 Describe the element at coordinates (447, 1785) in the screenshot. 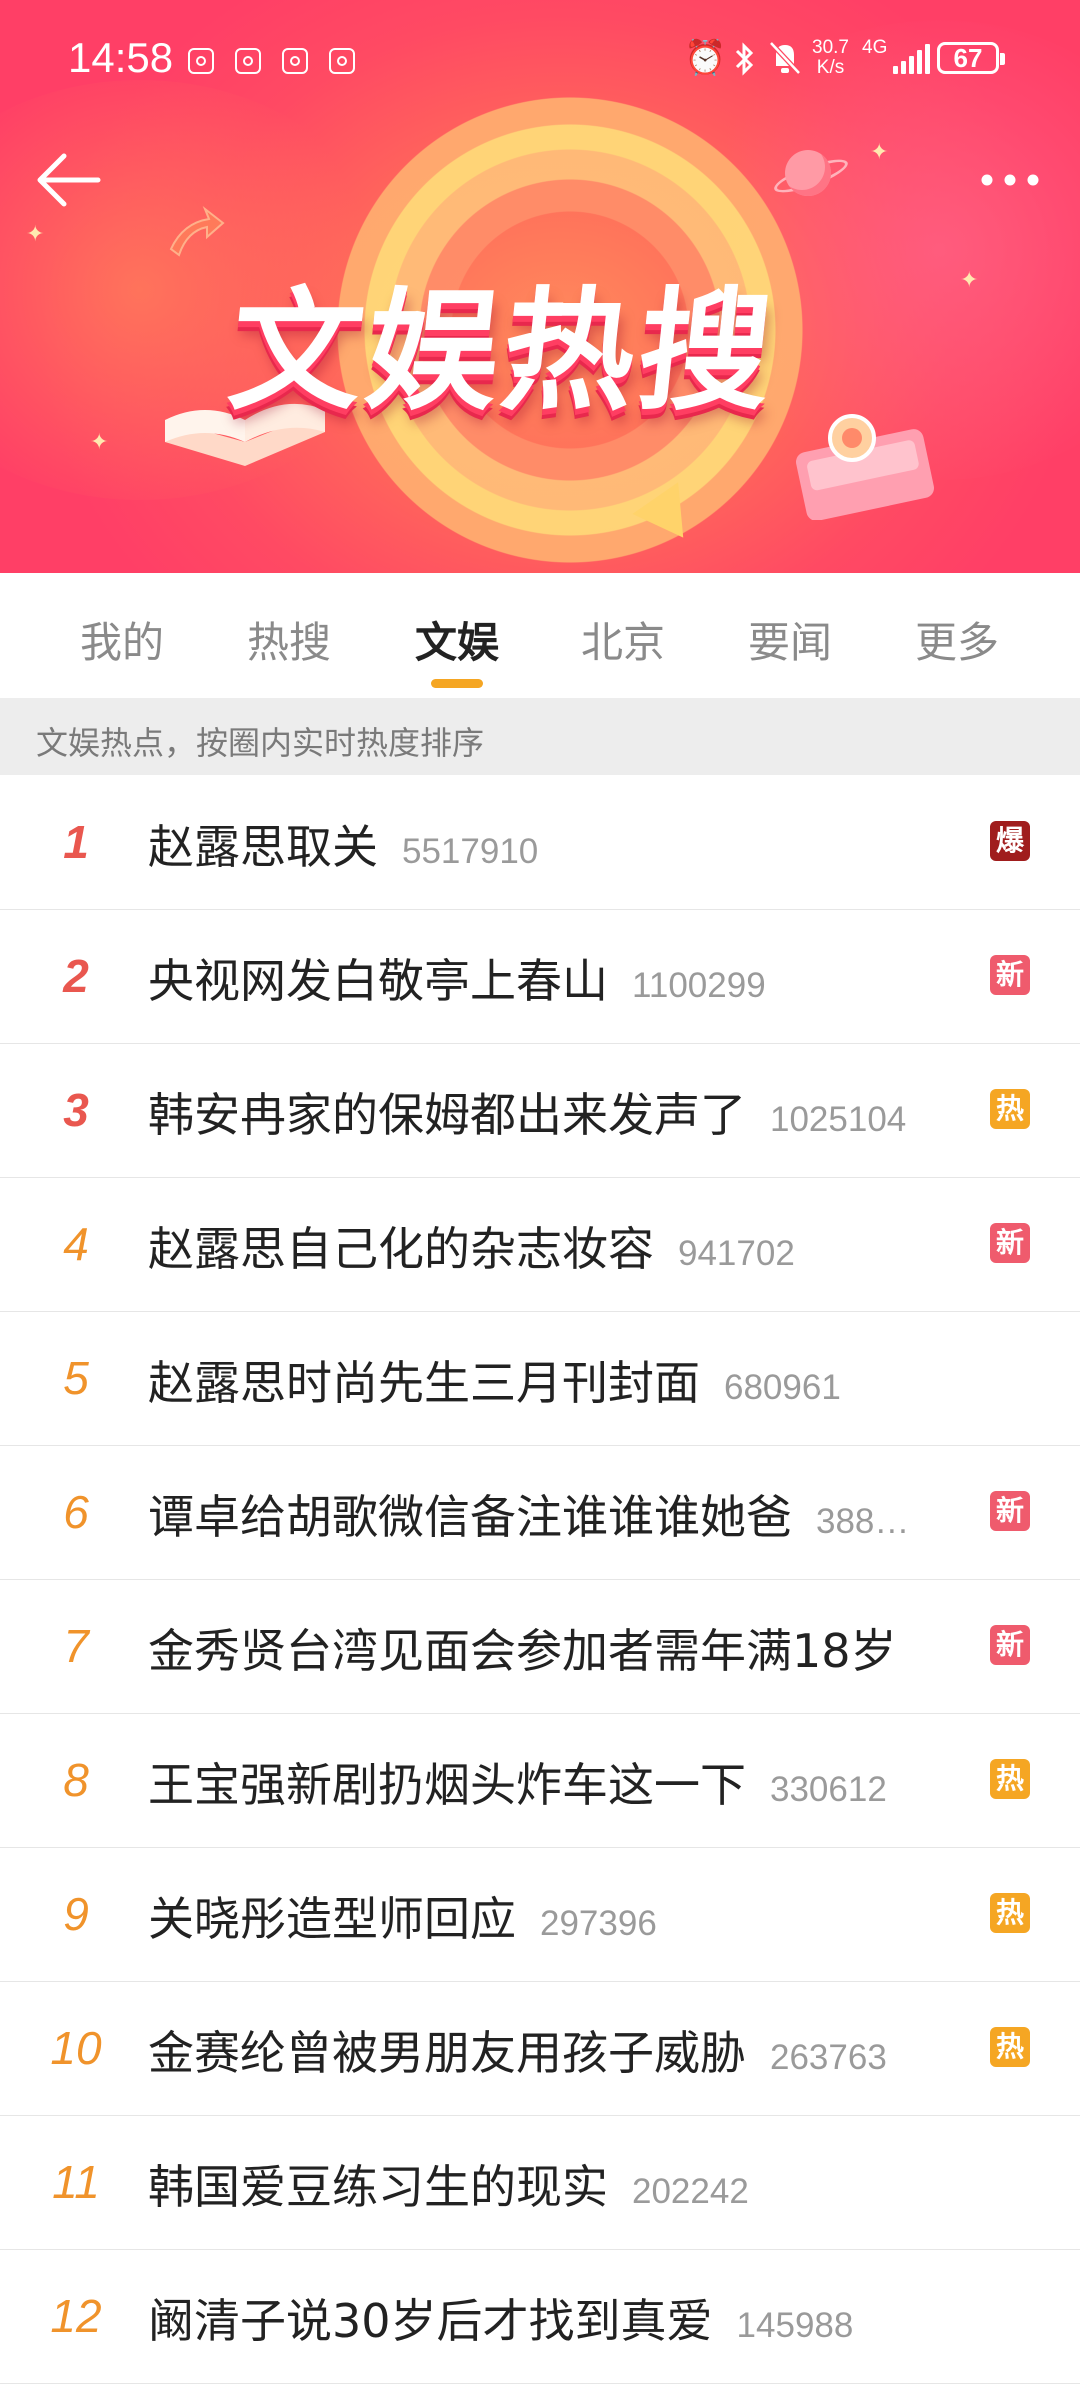

I see `topic-title: 王宝强新剧扔烟头炸车这一下` at that location.